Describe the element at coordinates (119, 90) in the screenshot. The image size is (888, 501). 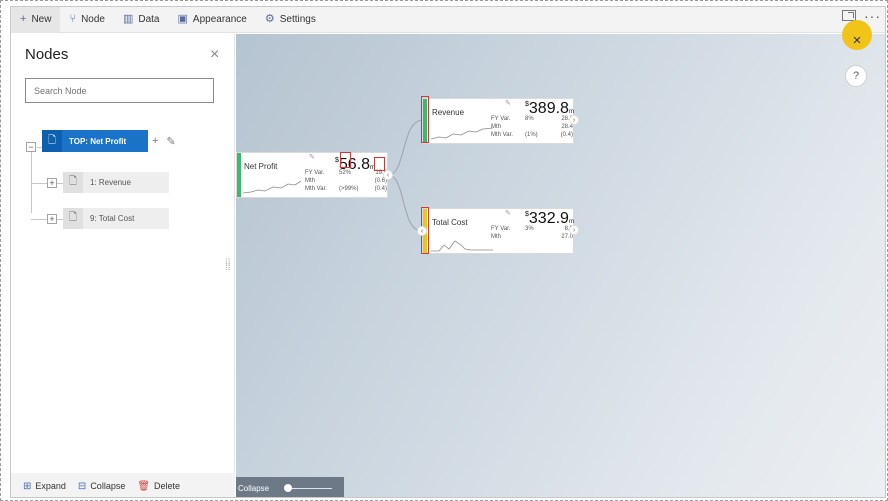
I see `search-input` at that location.